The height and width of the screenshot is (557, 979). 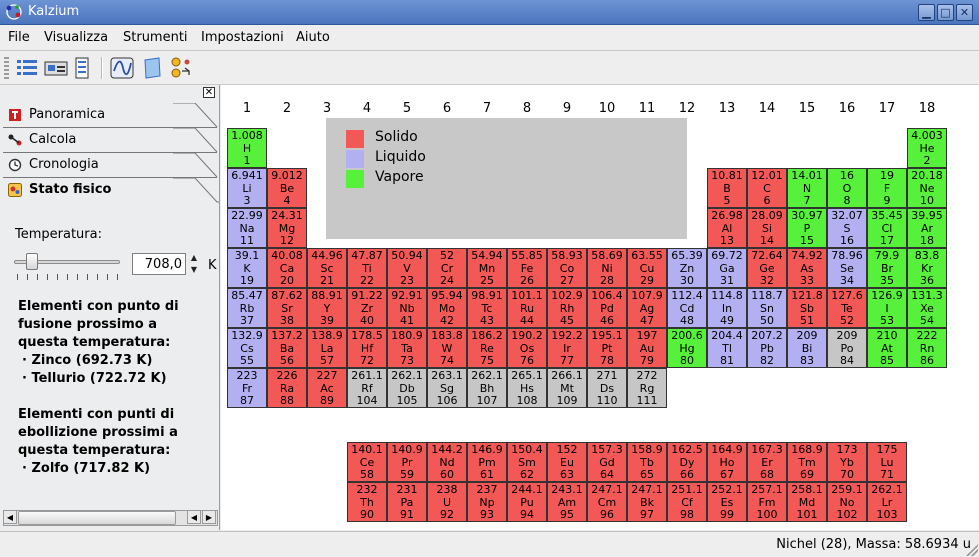 I want to click on element-th: 232 Th 90, so click(x=367, y=502).